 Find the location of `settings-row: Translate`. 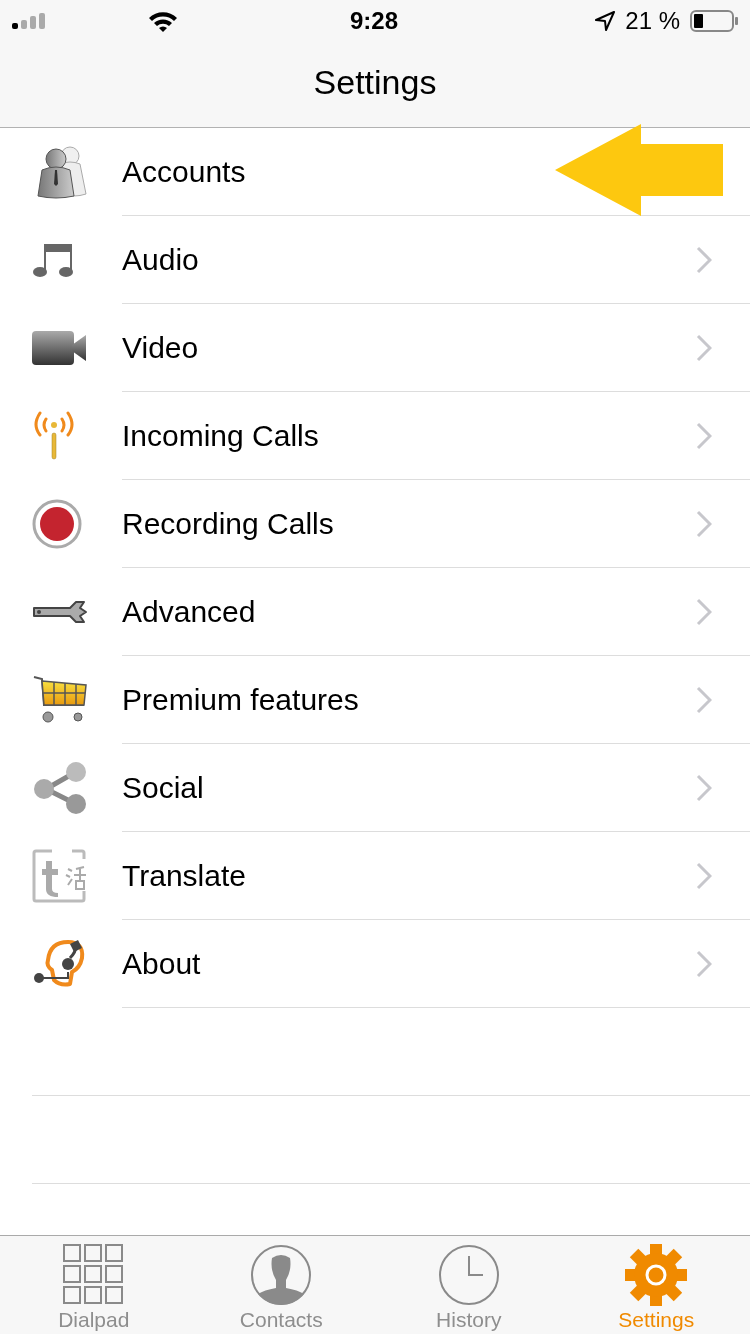

settings-row: Translate is located at coordinates (375, 876).